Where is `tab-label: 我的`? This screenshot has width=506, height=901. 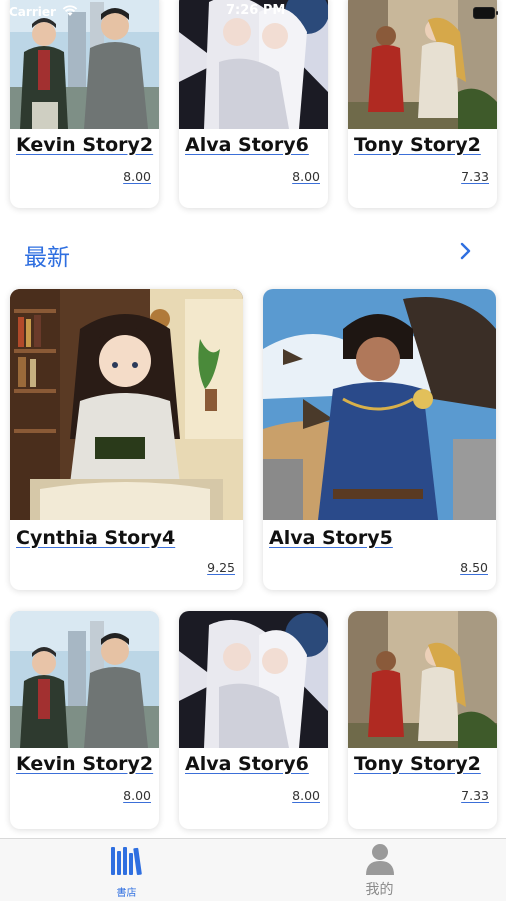 tab-label: 我的 is located at coordinates (379, 890).